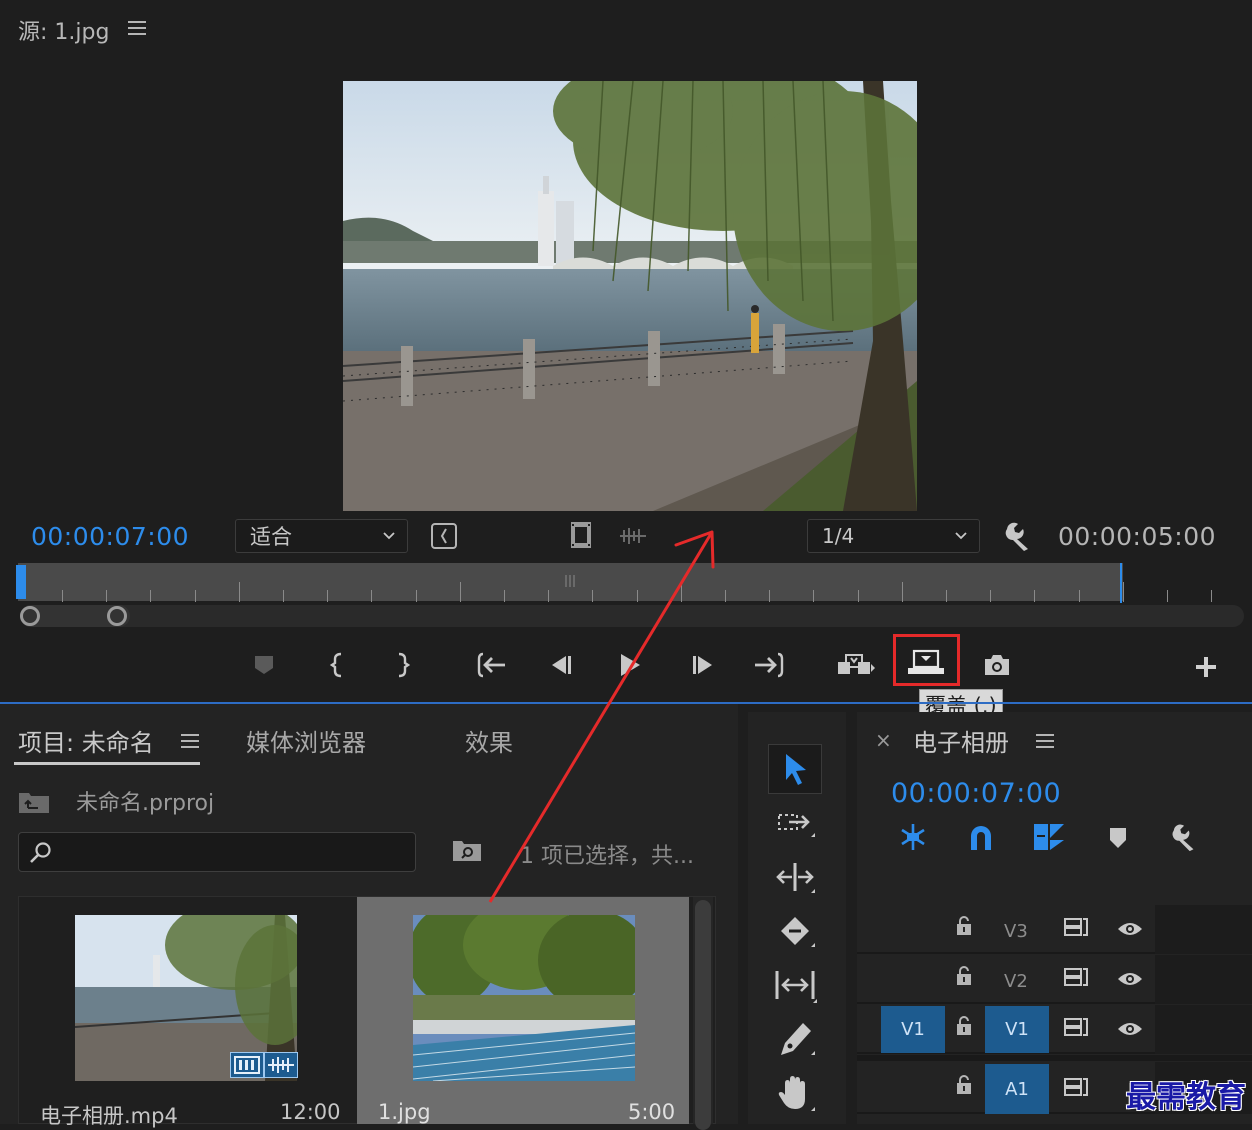  Describe the element at coordinates (581, 535) in the screenshot. I see `drag-video-only-icon` at that location.